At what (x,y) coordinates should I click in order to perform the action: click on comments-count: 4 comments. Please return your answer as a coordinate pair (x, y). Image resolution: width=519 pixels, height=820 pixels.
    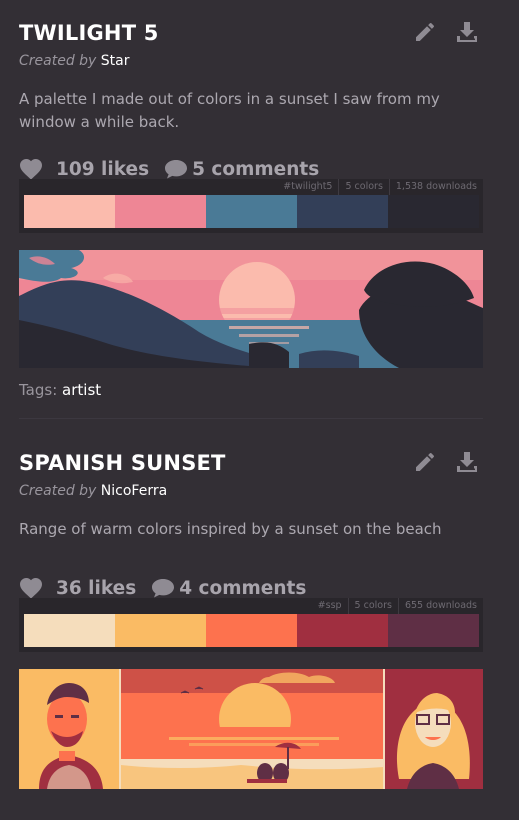
    Looking at the image, I should click on (243, 588).